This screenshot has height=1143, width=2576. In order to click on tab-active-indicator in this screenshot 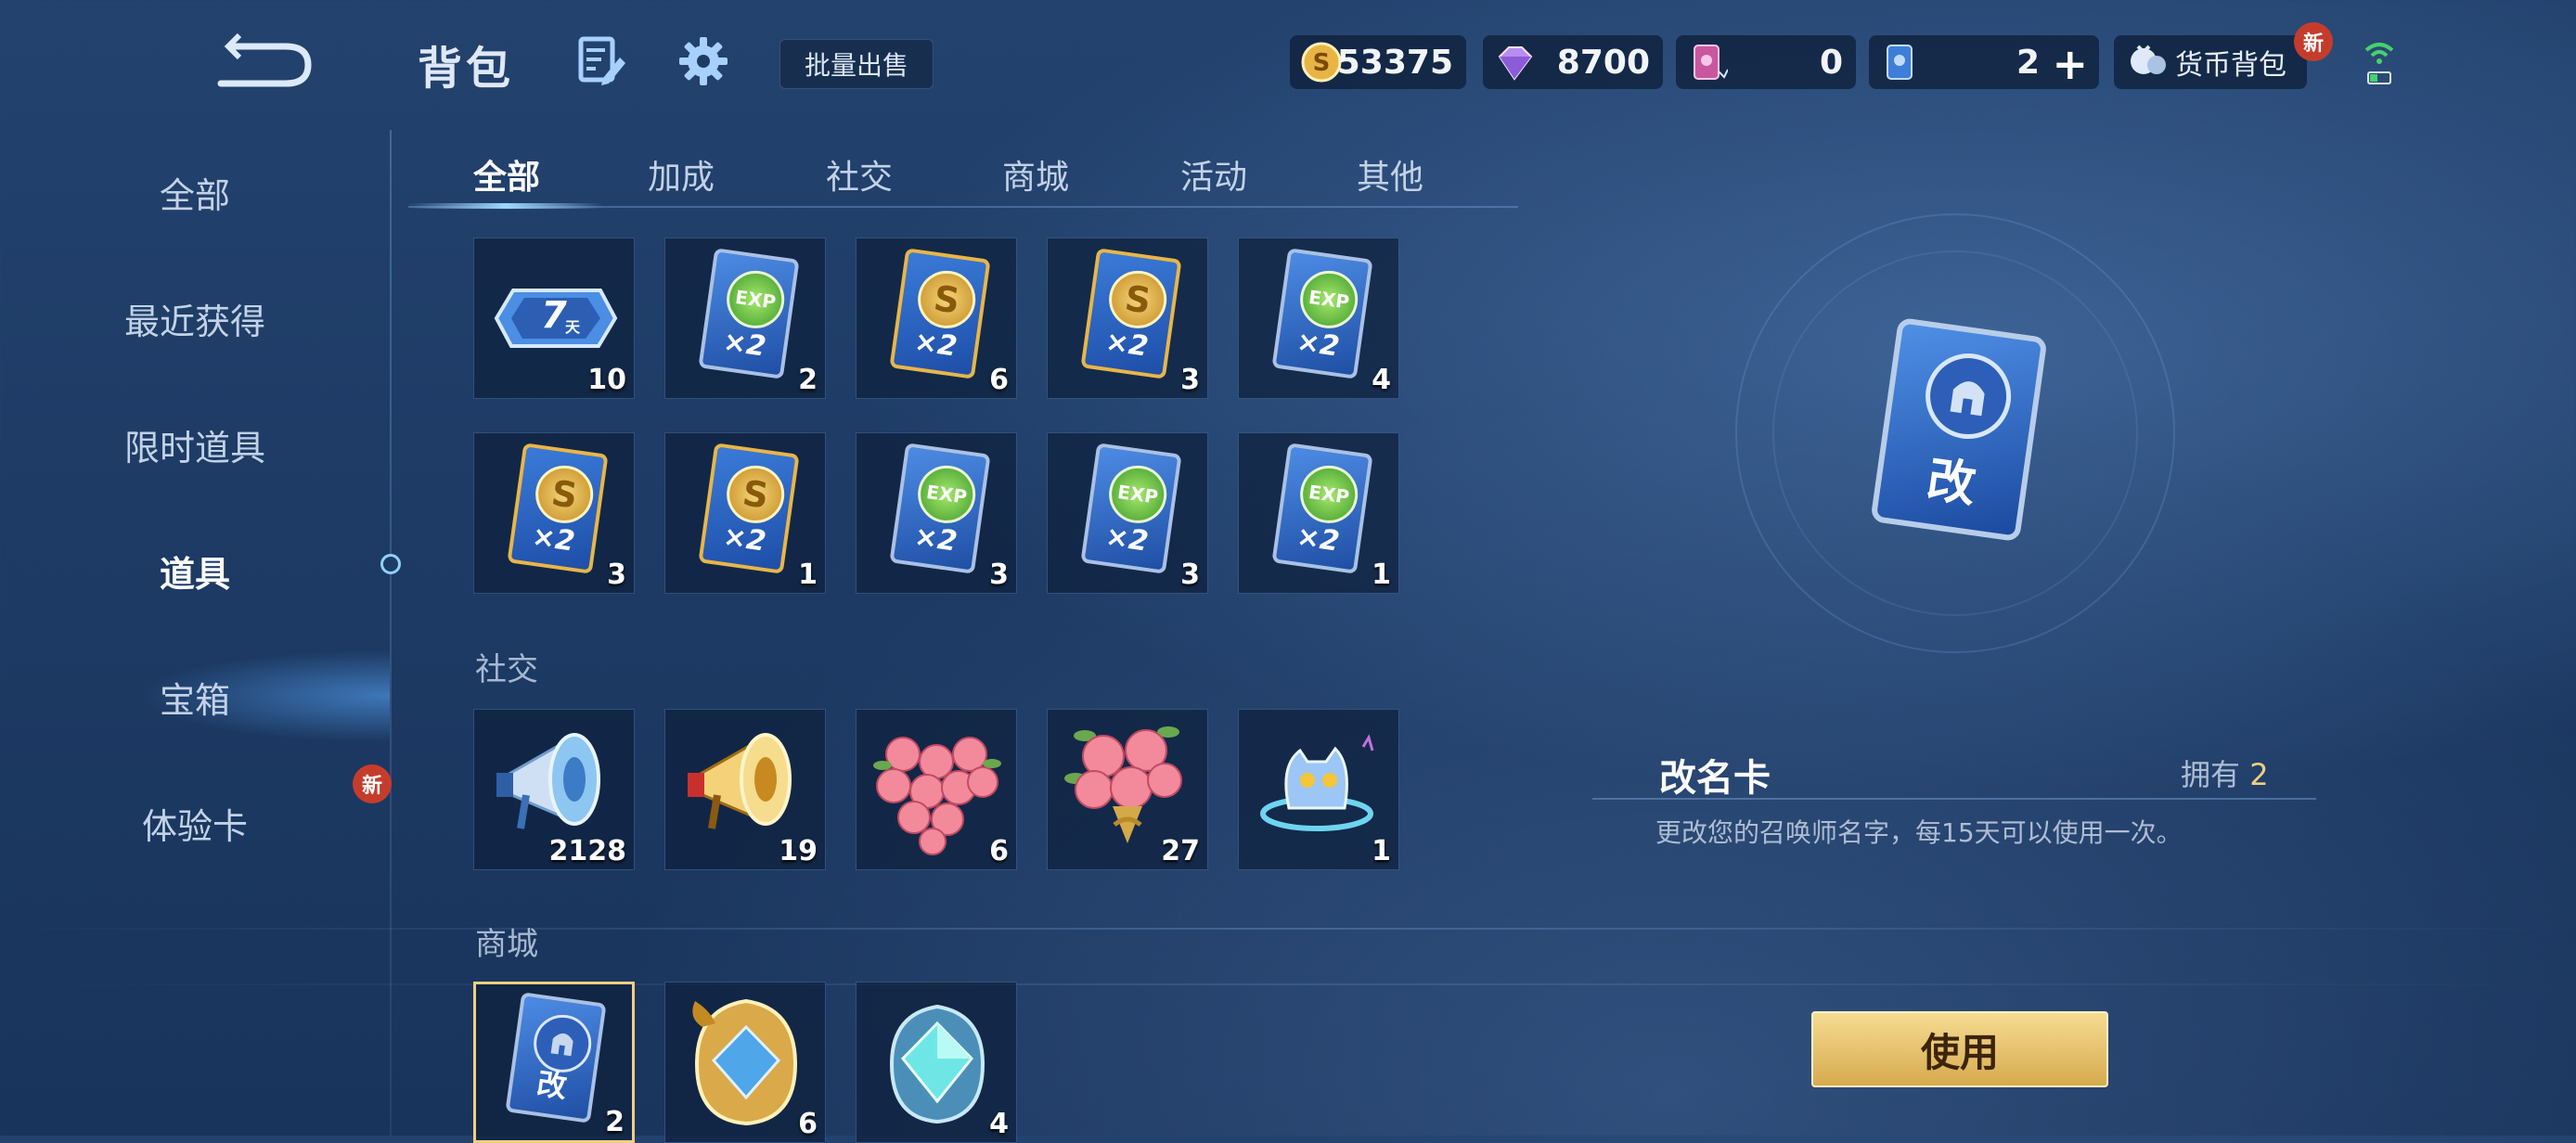, I will do `click(505, 206)`.